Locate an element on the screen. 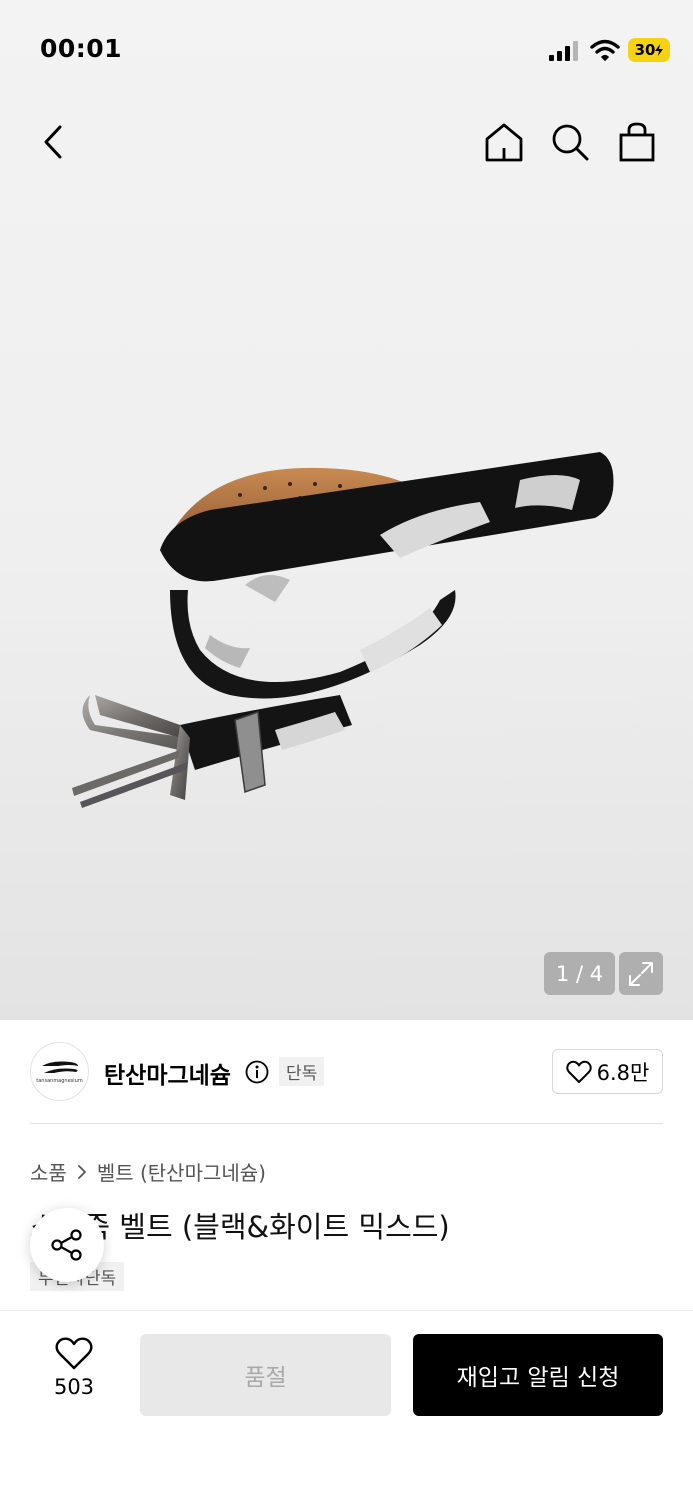 Image resolution: width=693 pixels, height=1500 pixels. brand-like-button: 6.8만 is located at coordinates (607, 1071).